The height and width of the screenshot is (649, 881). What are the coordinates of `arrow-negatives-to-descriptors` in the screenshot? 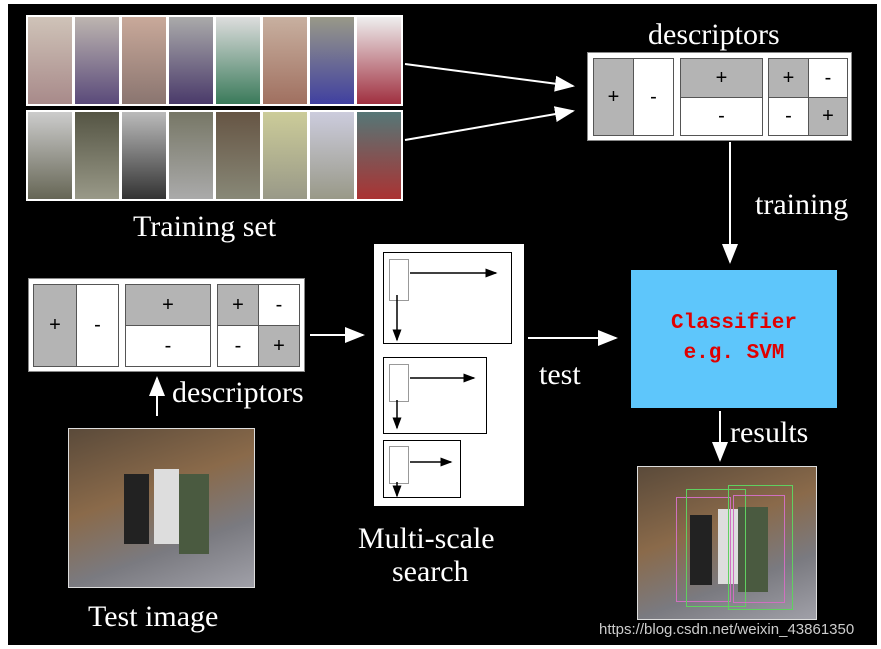 It's located at (489, 123).